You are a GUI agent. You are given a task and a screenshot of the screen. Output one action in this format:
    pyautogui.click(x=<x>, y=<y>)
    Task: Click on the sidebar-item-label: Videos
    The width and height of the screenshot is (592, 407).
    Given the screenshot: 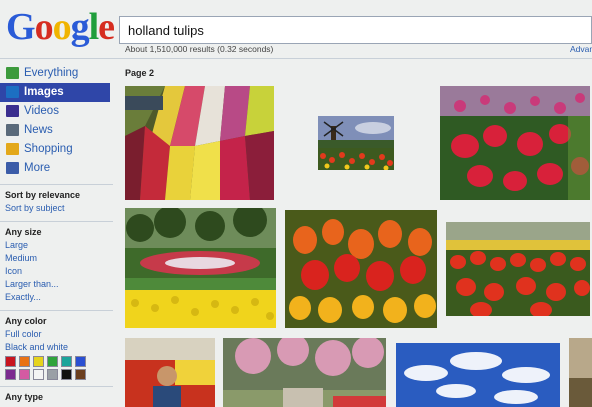 What is the action you would take?
    pyautogui.click(x=41, y=111)
    